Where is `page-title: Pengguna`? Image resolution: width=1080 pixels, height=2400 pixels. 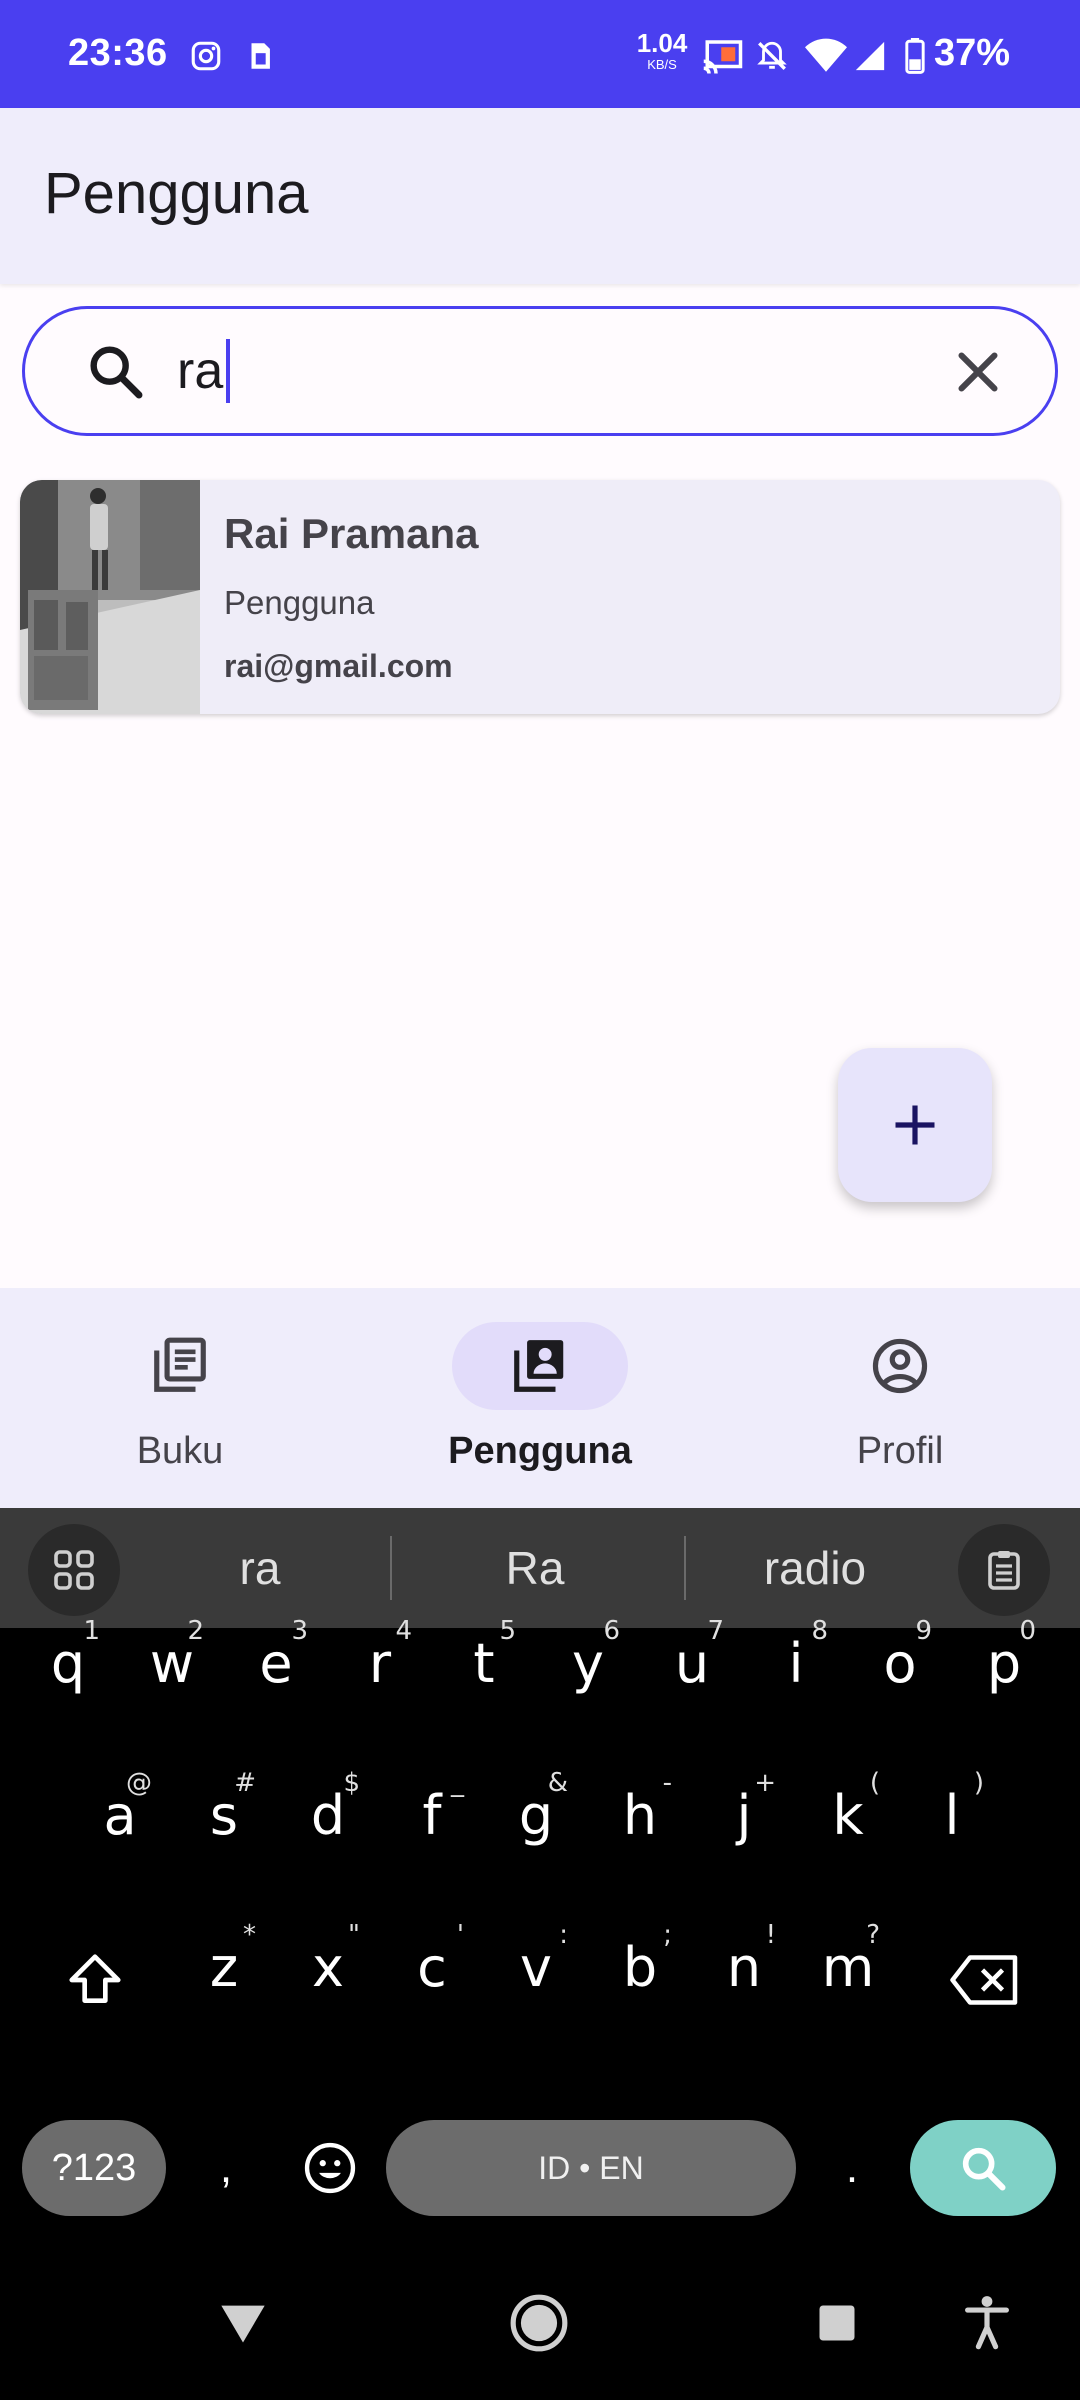
page-title: Pengguna is located at coordinates (176, 193).